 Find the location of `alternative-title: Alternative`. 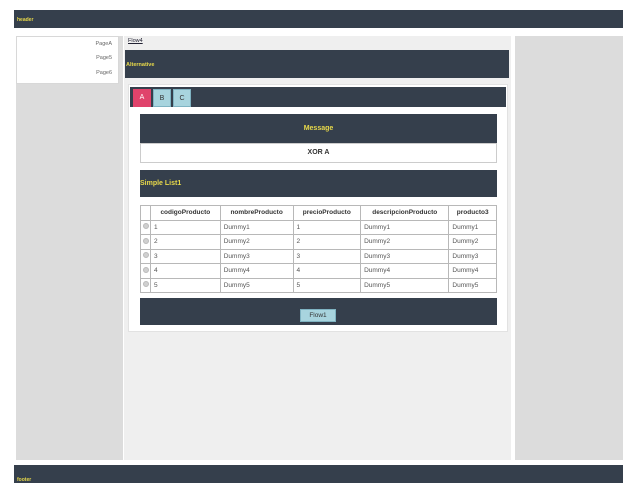

alternative-title: Alternative is located at coordinates (140, 65).